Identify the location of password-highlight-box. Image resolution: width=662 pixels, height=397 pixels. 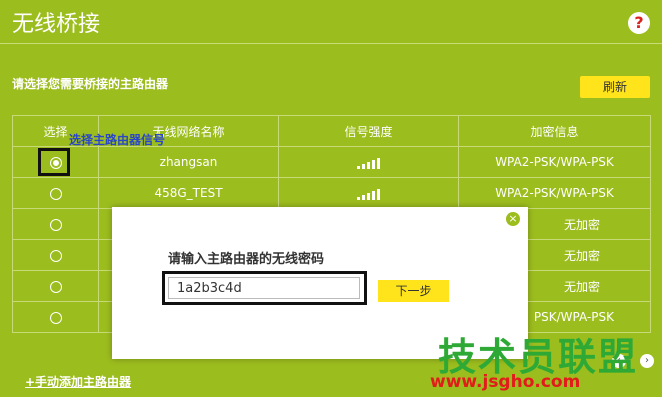
(264, 288).